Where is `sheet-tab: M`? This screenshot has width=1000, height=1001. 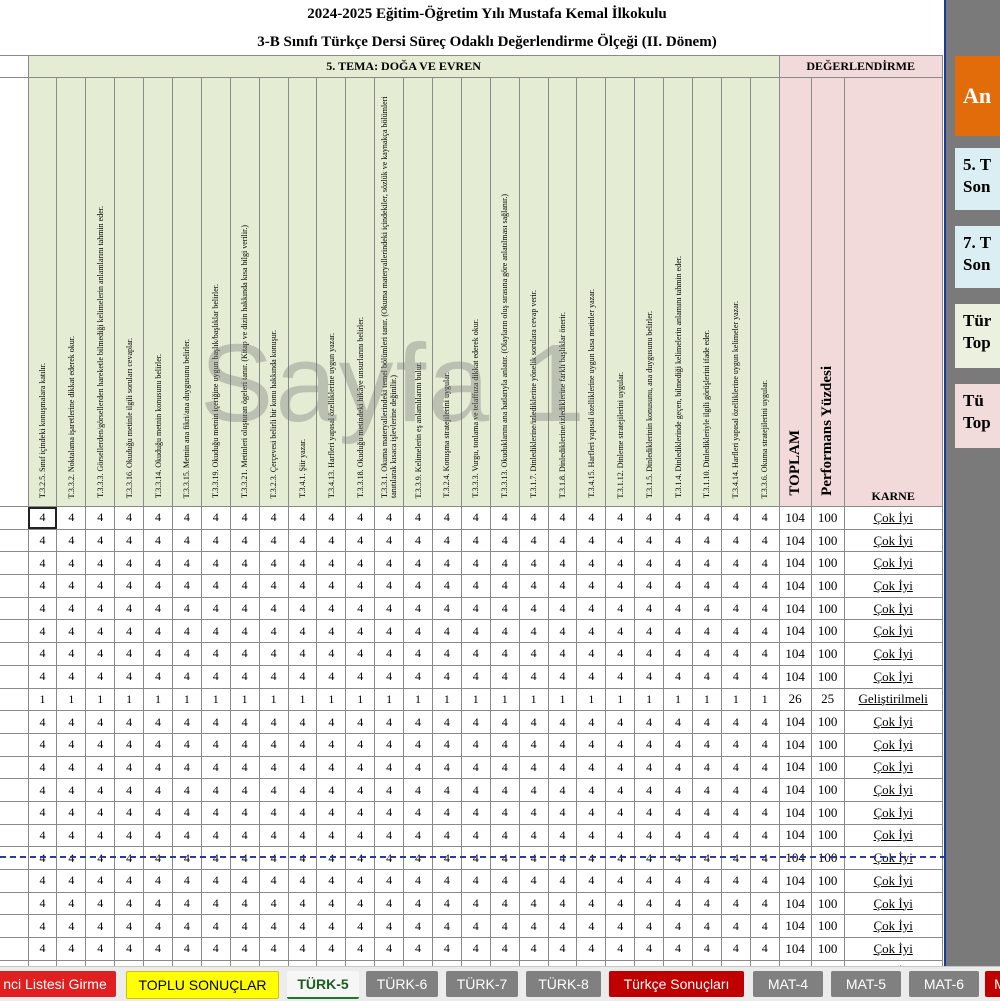 sheet-tab: M is located at coordinates (992, 984).